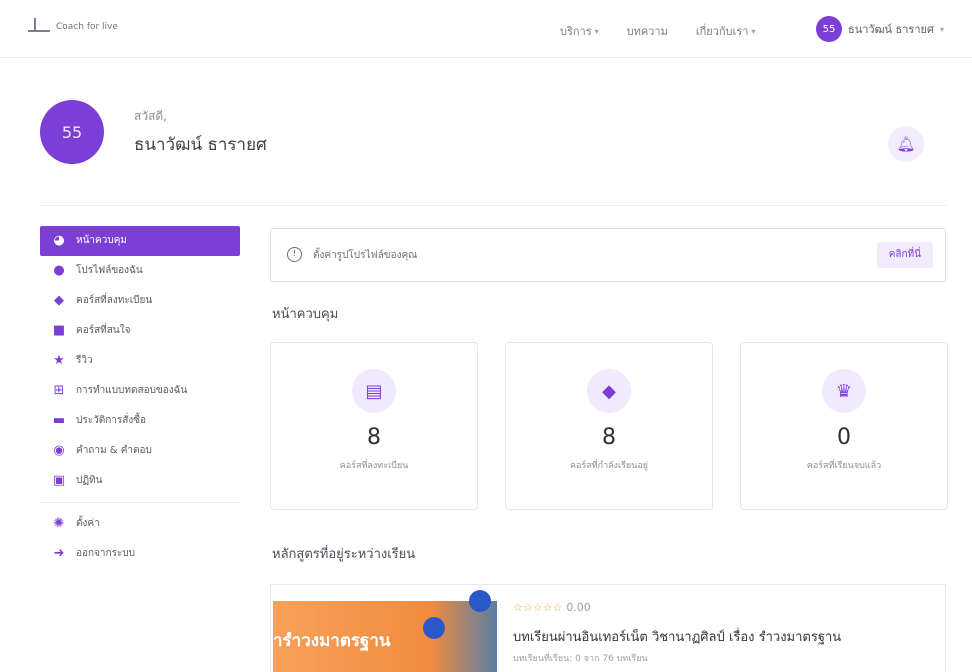 The image size is (972, 672). Describe the element at coordinates (140, 361) in the screenshot. I see `sidebar-item-reviews: ★ รีวิว` at that location.